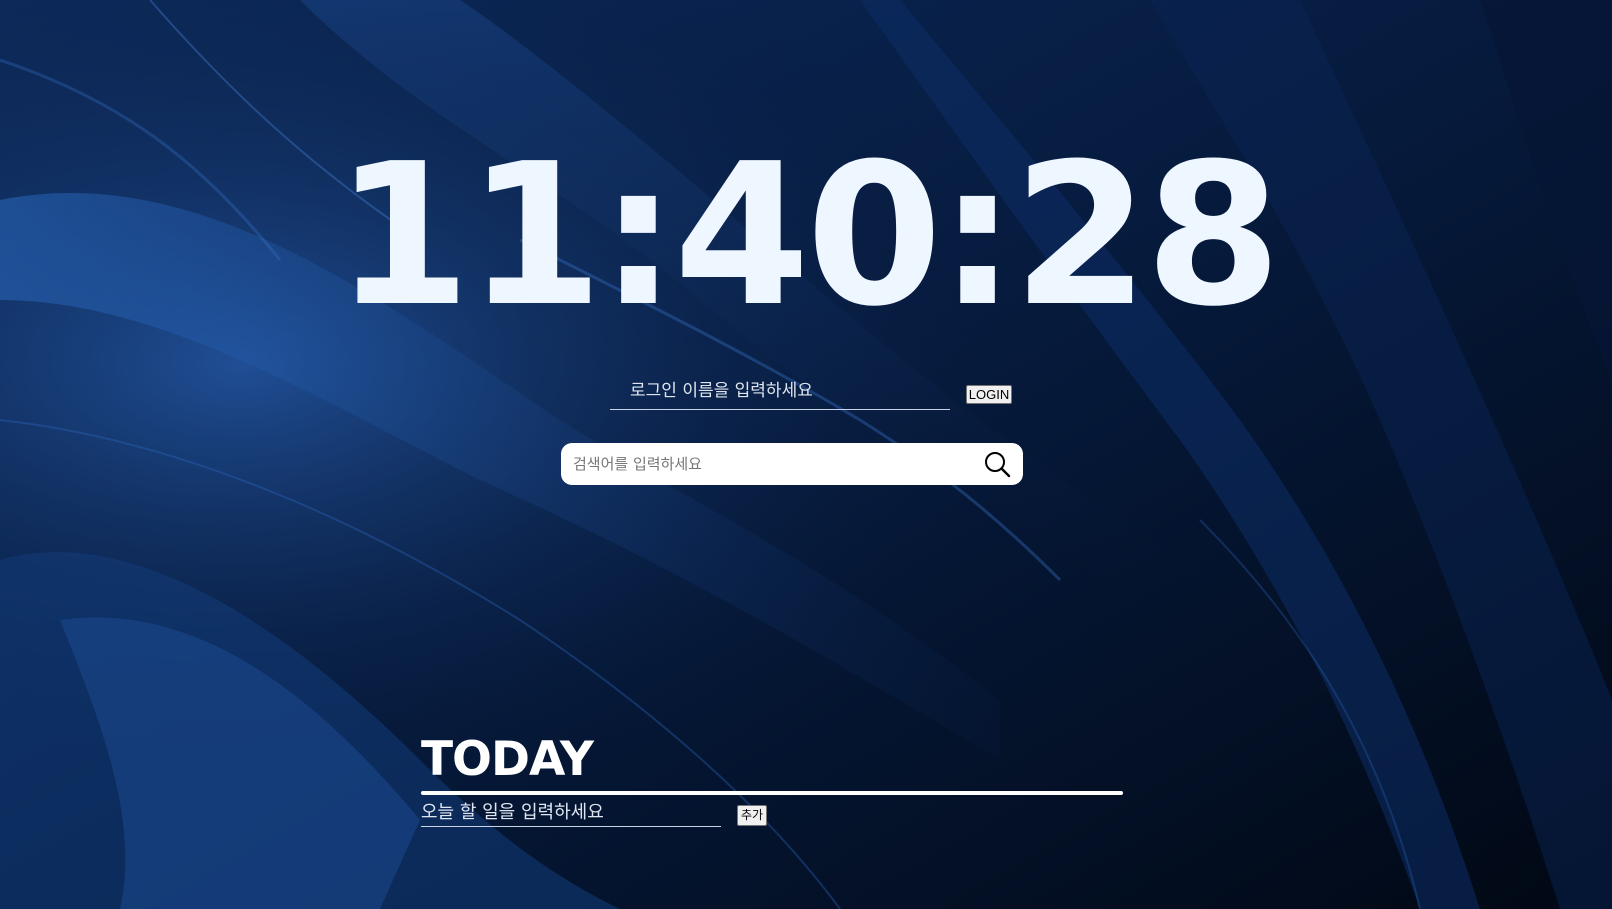  I want to click on login-button: LOGIN, so click(989, 394).